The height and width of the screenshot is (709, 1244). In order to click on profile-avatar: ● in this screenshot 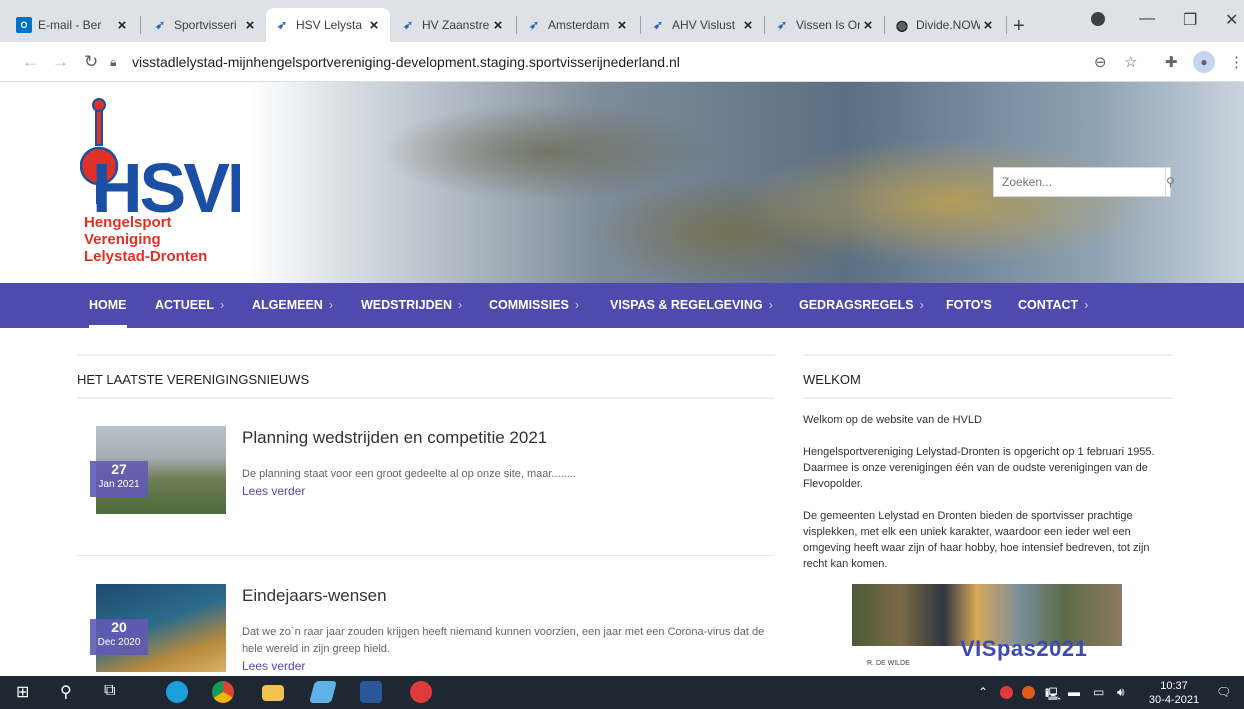, I will do `click(1204, 62)`.